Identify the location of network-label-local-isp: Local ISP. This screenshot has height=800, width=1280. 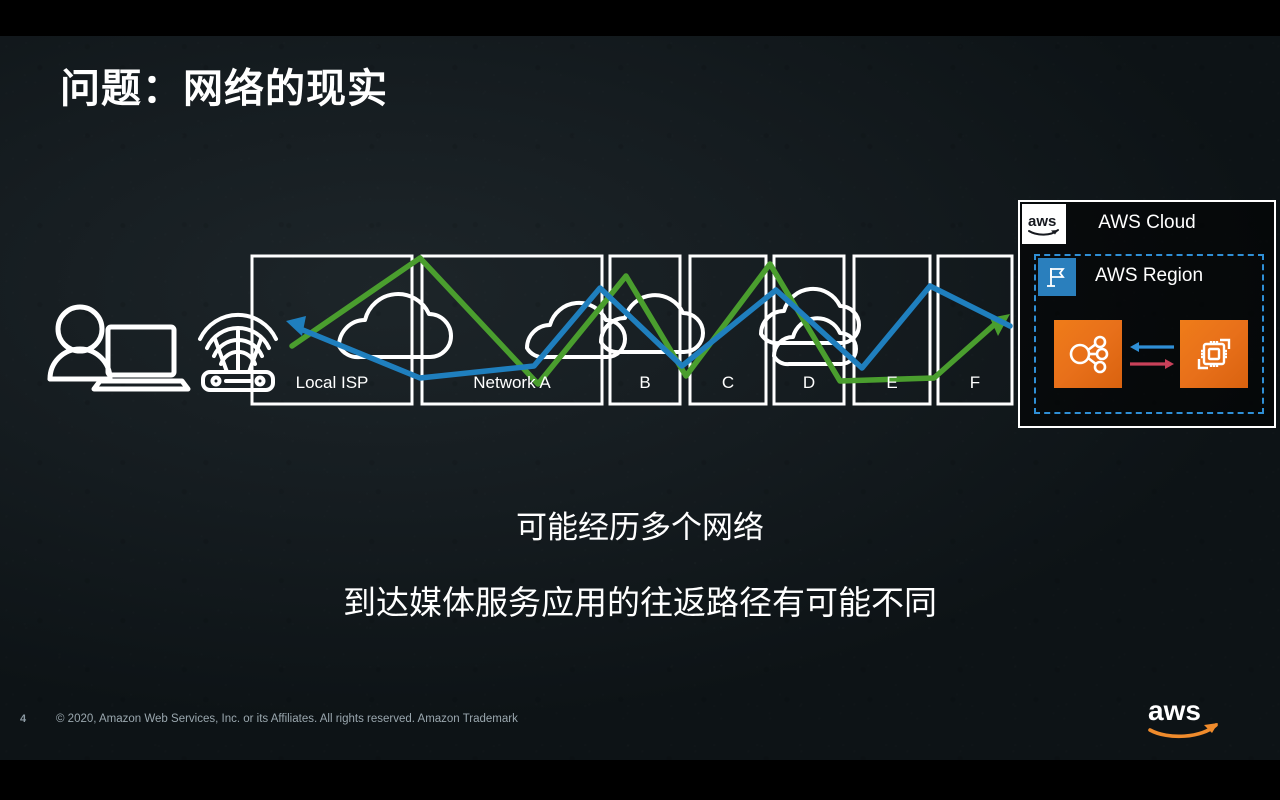
(332, 382).